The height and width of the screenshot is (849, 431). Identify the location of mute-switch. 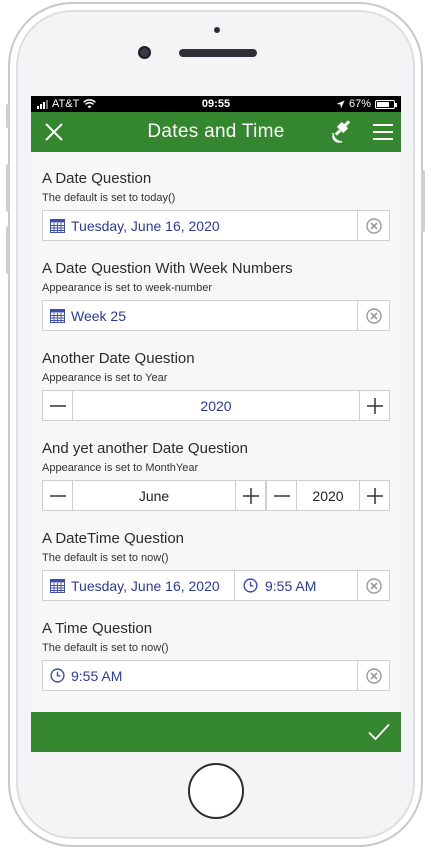
(8, 116).